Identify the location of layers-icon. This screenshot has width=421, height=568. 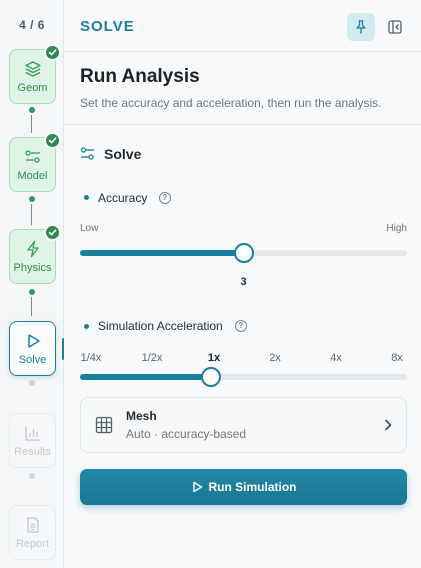
(32, 68).